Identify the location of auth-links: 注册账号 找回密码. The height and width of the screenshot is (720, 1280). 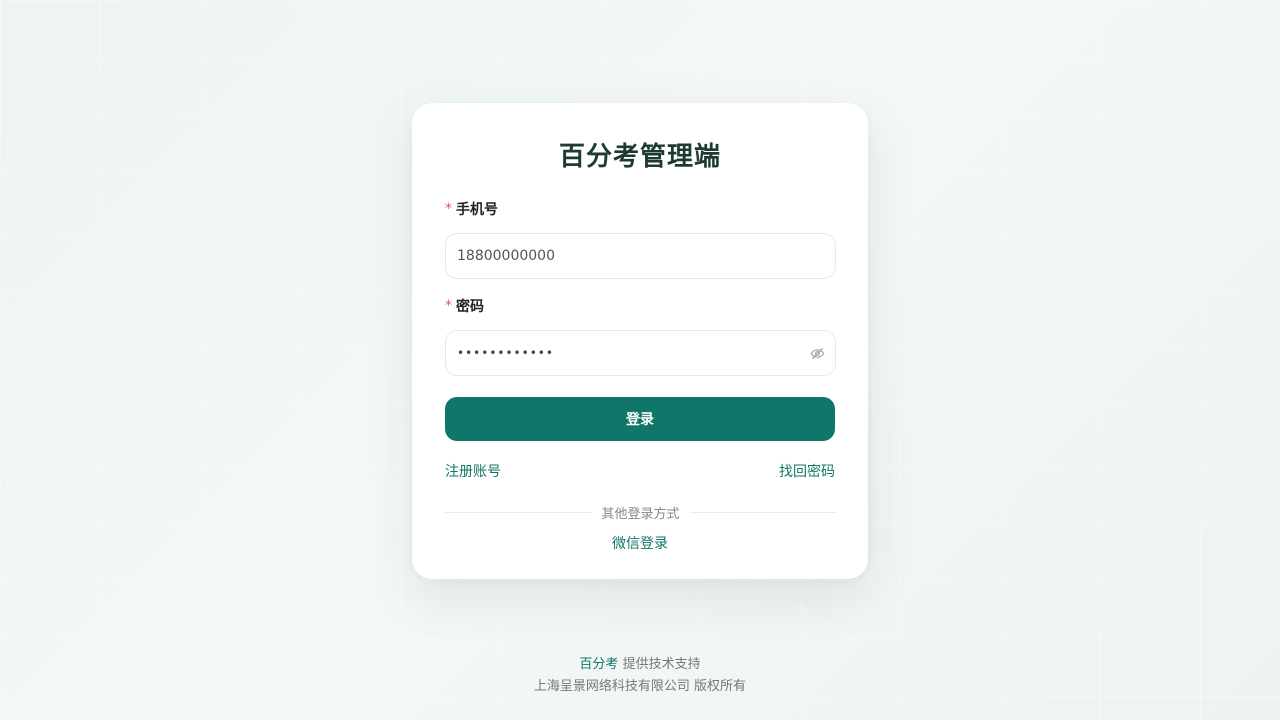
(640, 472).